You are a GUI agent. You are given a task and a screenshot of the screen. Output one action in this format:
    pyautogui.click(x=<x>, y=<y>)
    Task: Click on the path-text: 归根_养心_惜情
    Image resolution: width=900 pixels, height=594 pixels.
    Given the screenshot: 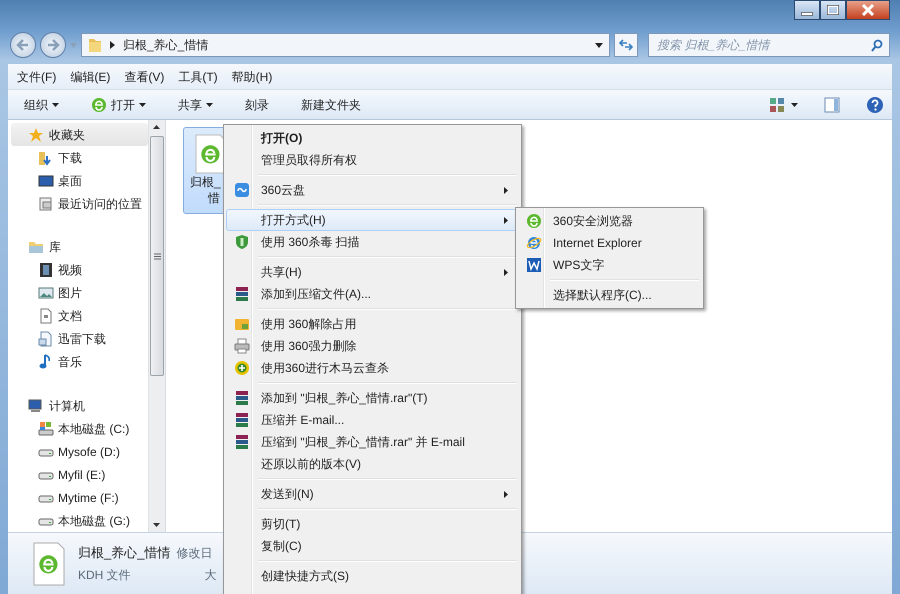 What is the action you would take?
    pyautogui.click(x=165, y=45)
    